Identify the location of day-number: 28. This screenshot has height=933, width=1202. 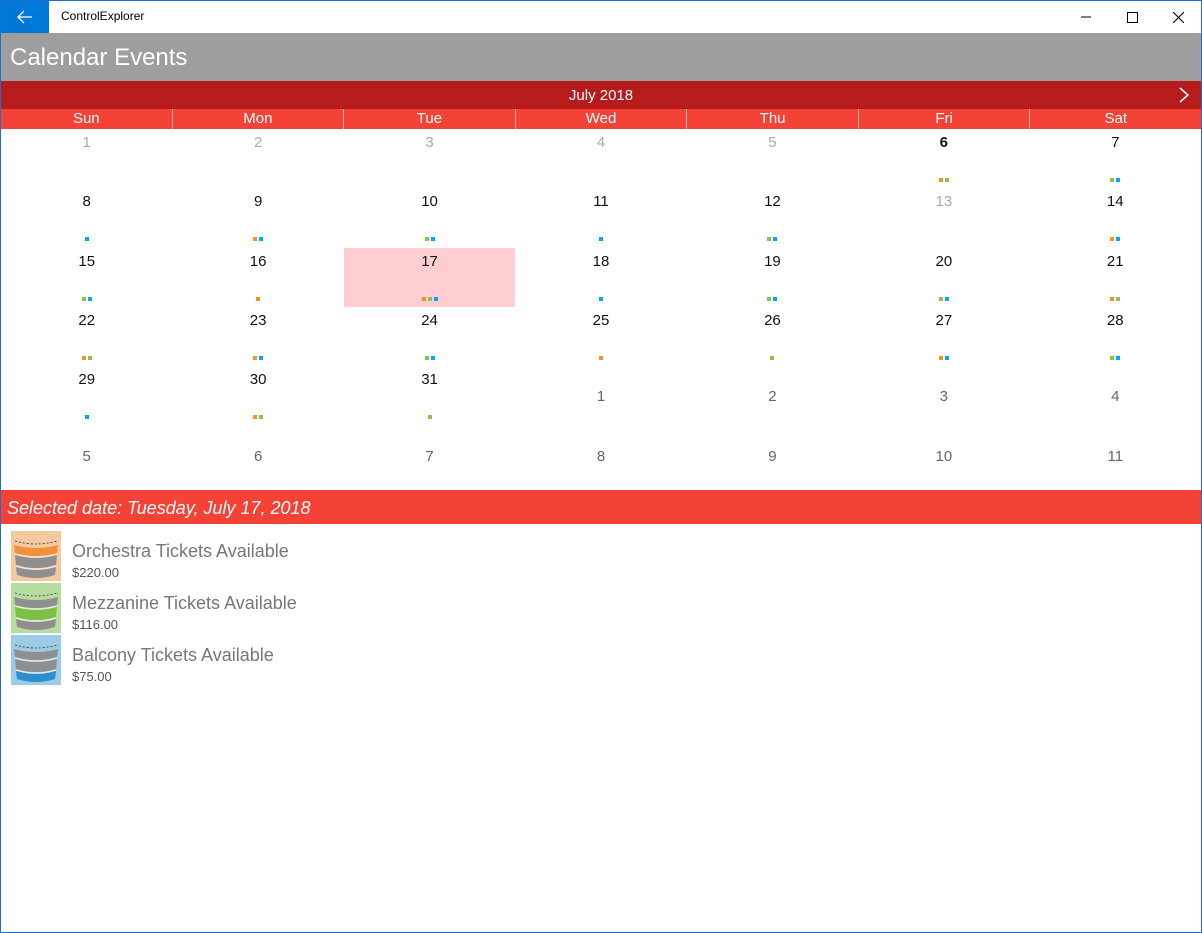
(1115, 320).